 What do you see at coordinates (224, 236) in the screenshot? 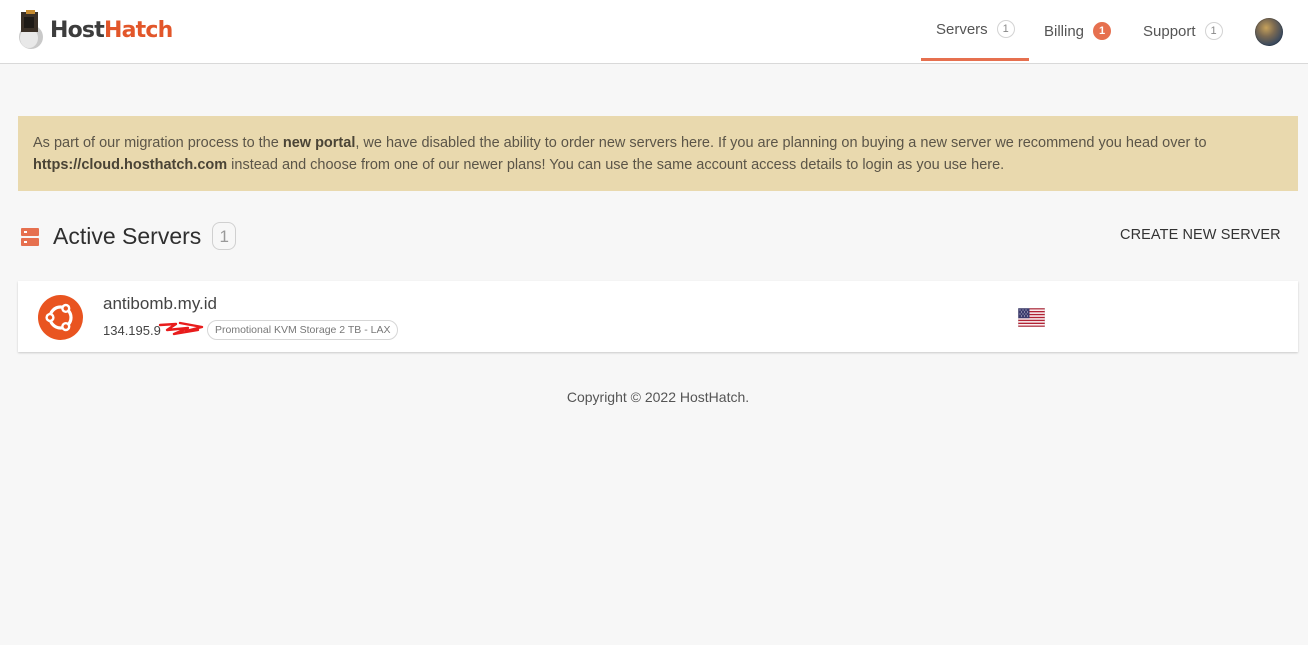
I see `active-servers-count: 1` at bounding box center [224, 236].